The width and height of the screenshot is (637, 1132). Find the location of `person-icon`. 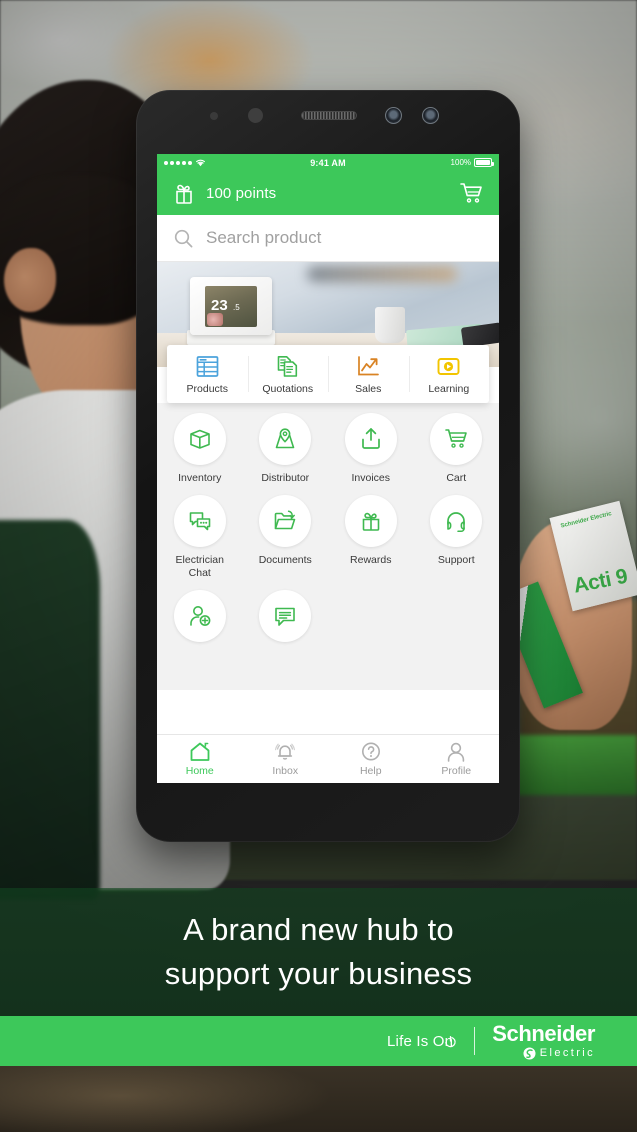

person-icon is located at coordinates (456, 752).